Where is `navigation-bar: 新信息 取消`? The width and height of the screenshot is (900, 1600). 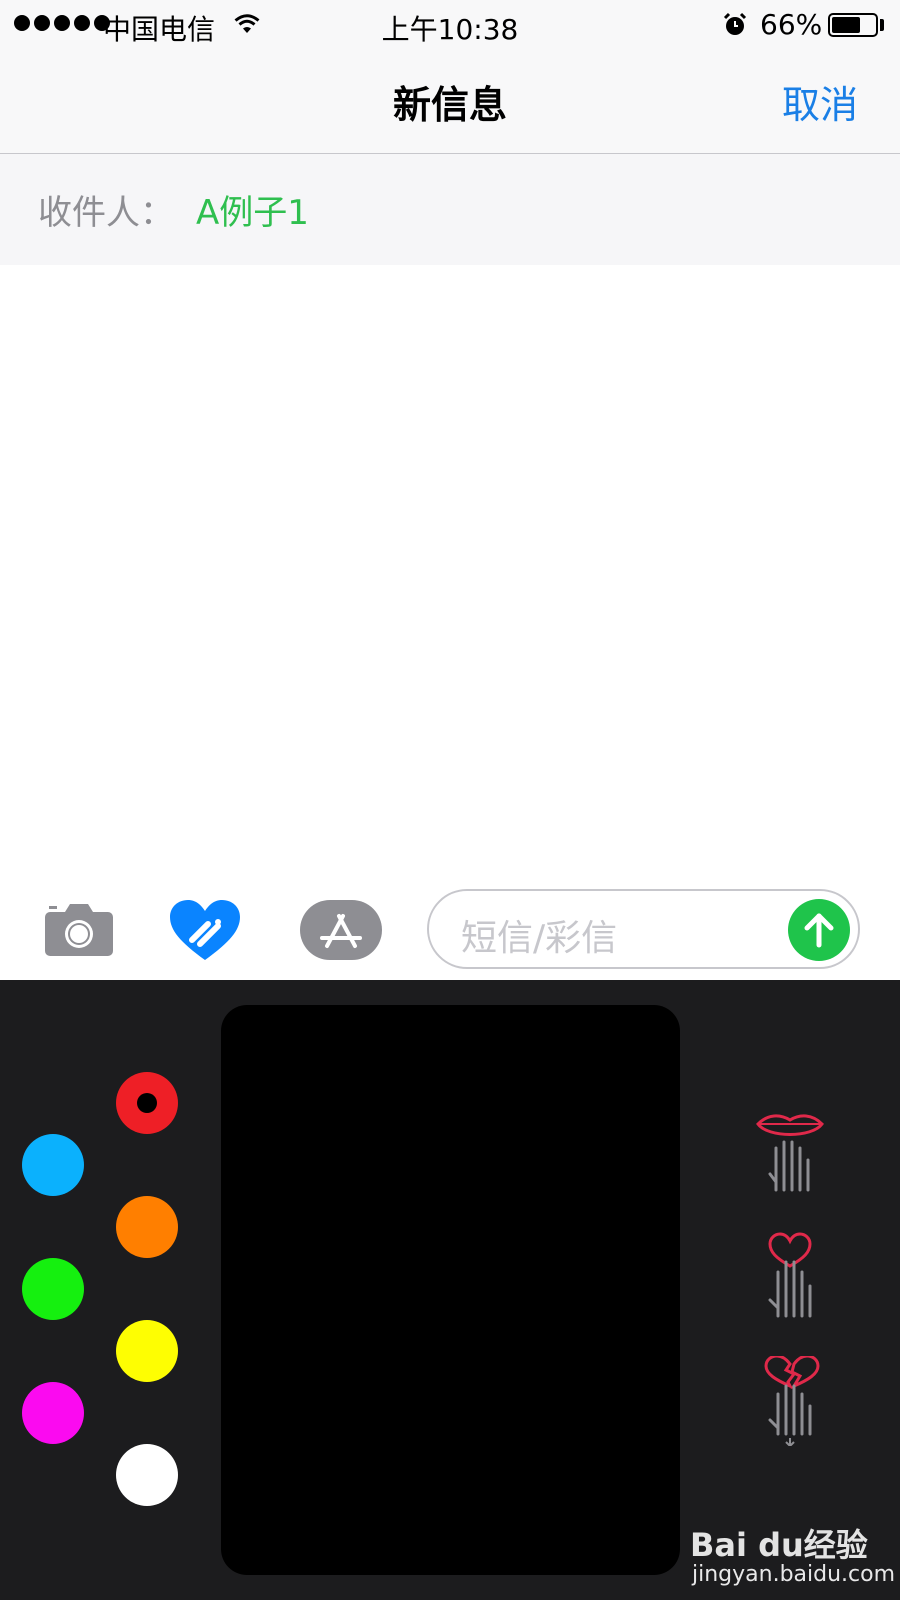
navigation-bar: 新信息 取消 is located at coordinates (450, 102).